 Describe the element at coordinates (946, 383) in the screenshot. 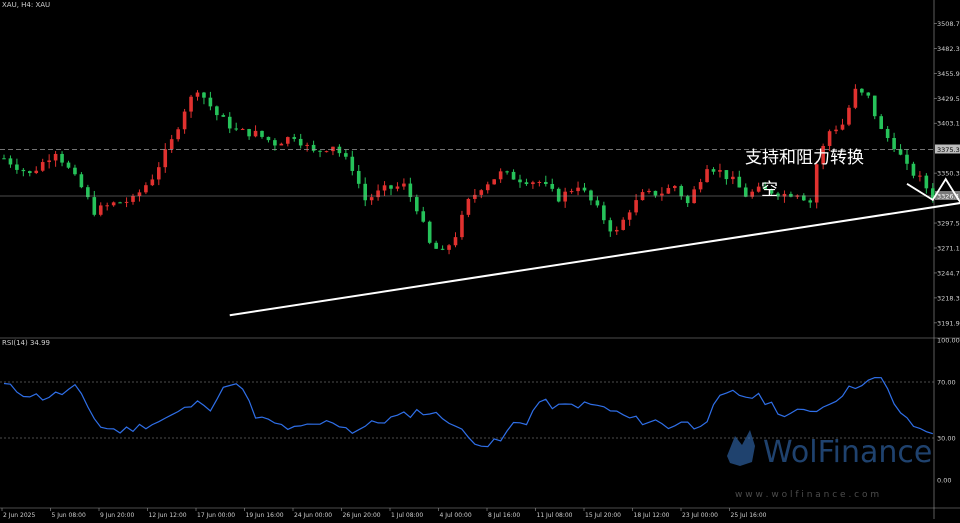

I see `rsi-tick-label: 70.00` at that location.